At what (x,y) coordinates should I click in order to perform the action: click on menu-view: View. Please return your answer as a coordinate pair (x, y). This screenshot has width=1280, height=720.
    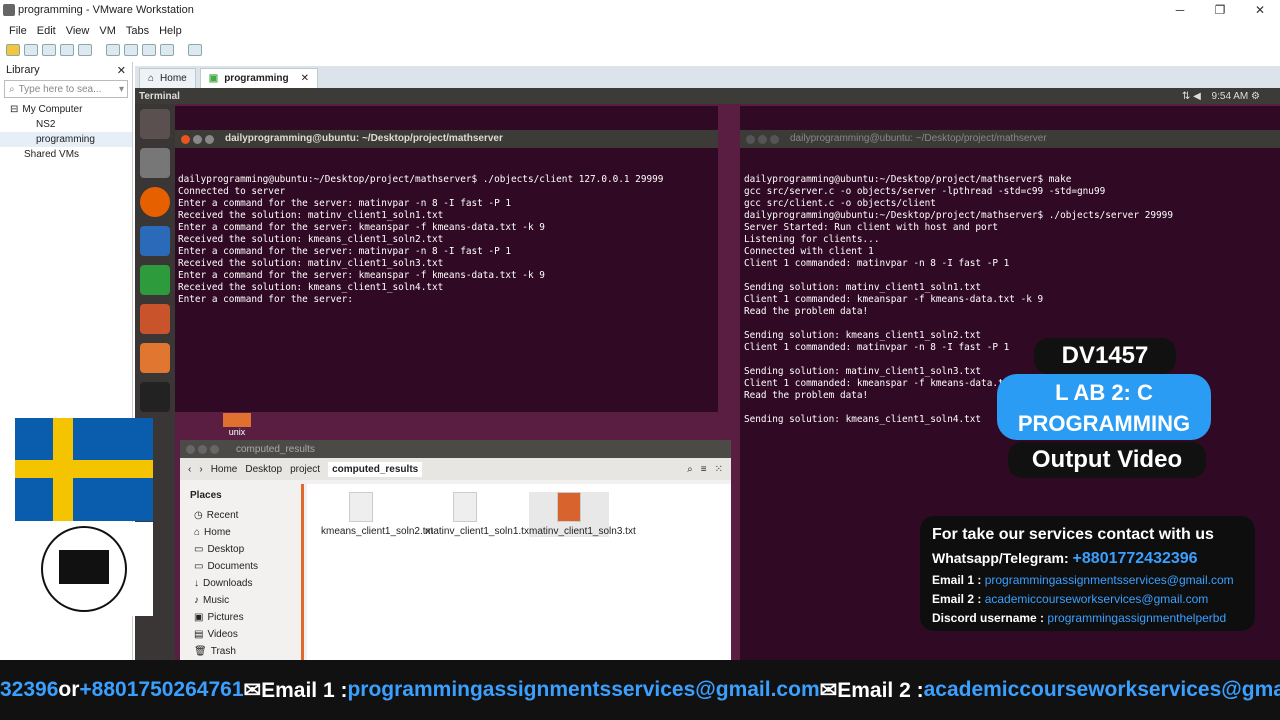
    Looking at the image, I should click on (78, 31).